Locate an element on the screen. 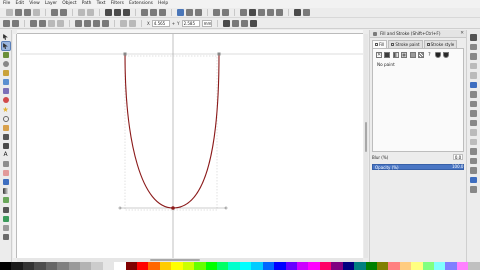  3d-box-tool is located at coordinates (6, 92).